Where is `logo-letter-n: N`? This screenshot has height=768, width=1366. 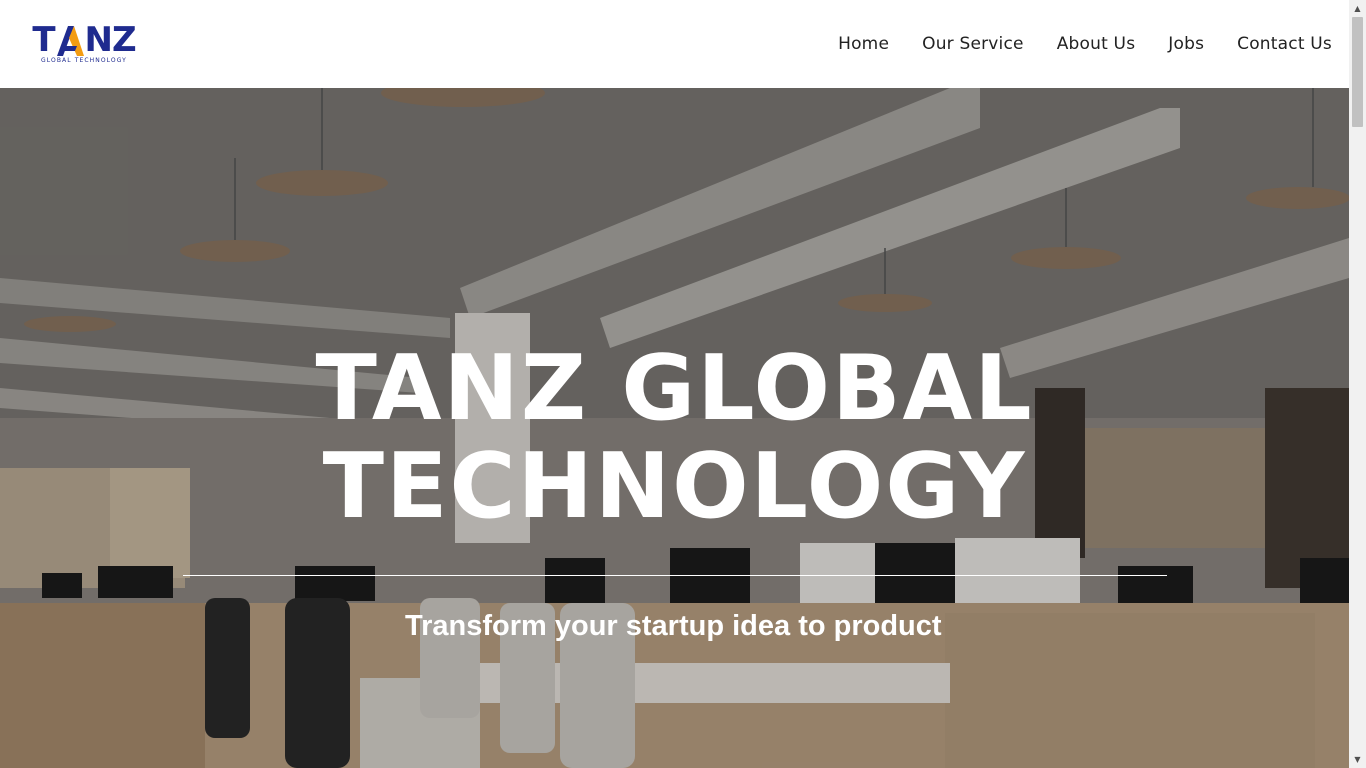
logo-letter-n: N is located at coordinates (98, 40).